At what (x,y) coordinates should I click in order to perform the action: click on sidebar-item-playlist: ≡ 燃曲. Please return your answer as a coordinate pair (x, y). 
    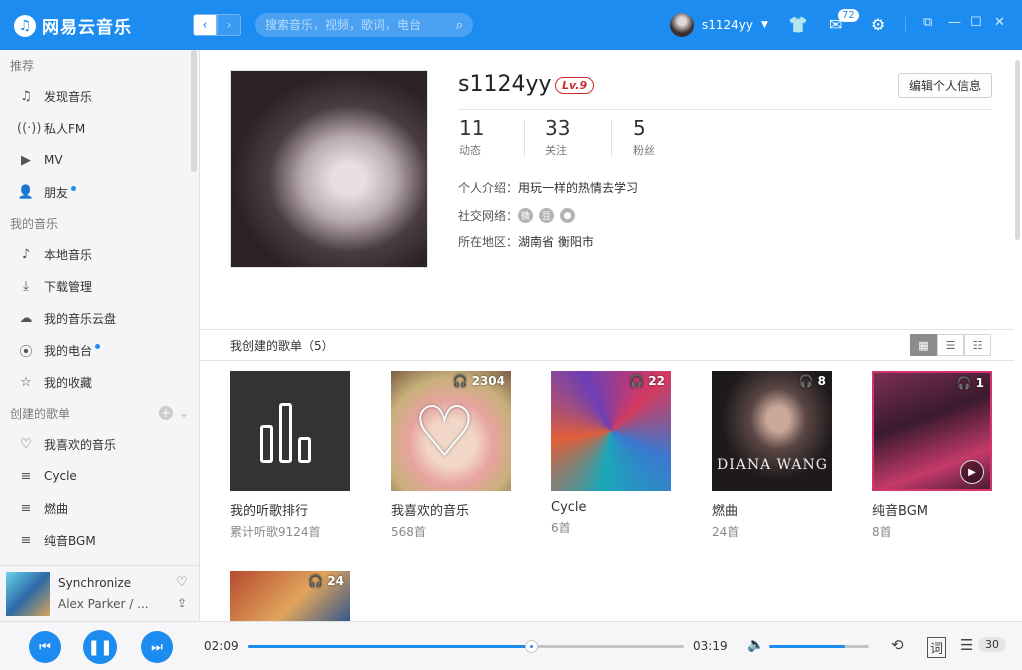
    Looking at the image, I should click on (99, 508).